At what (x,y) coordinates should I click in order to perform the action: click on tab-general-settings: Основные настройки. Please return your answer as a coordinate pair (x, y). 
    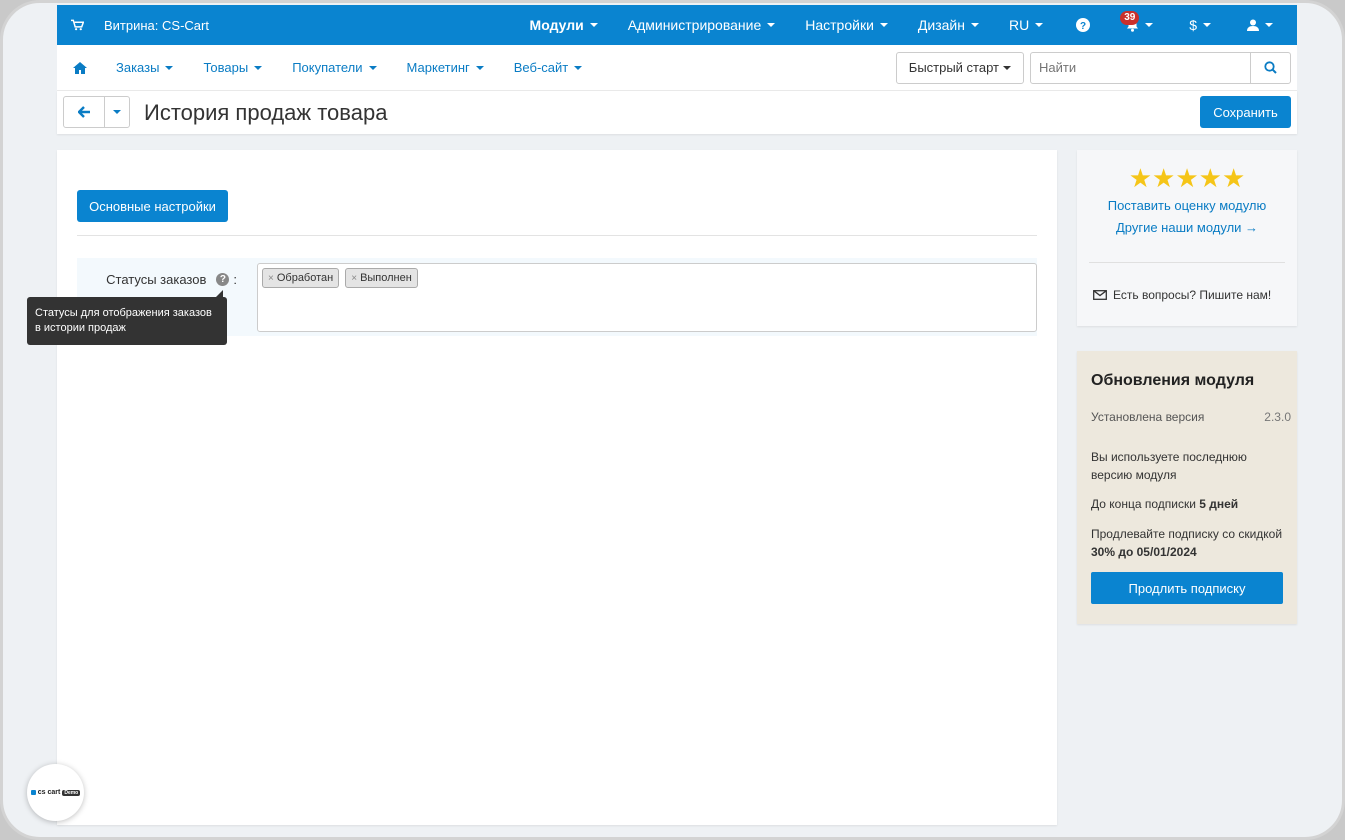
    Looking at the image, I should click on (152, 206).